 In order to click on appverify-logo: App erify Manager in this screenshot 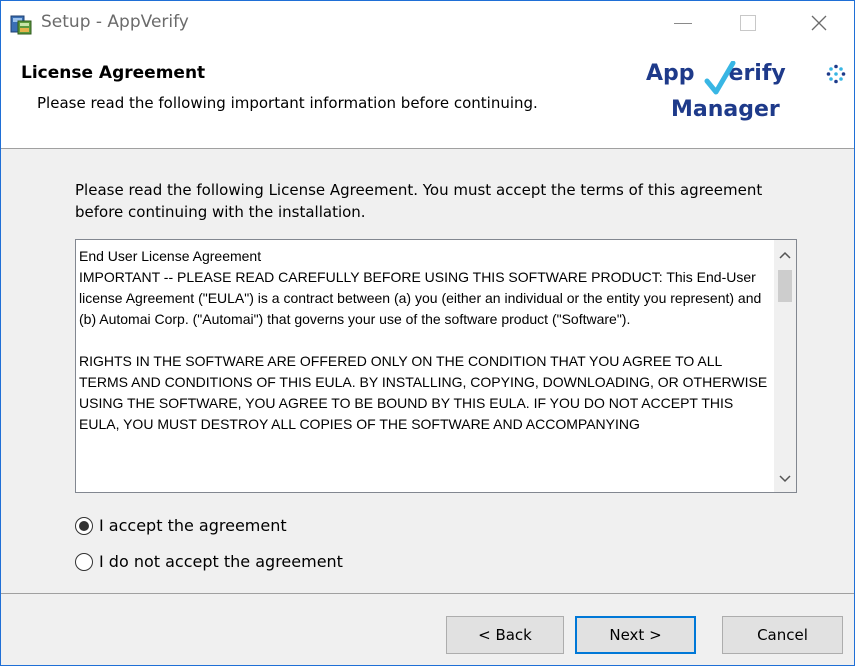, I will do `click(746, 101)`.